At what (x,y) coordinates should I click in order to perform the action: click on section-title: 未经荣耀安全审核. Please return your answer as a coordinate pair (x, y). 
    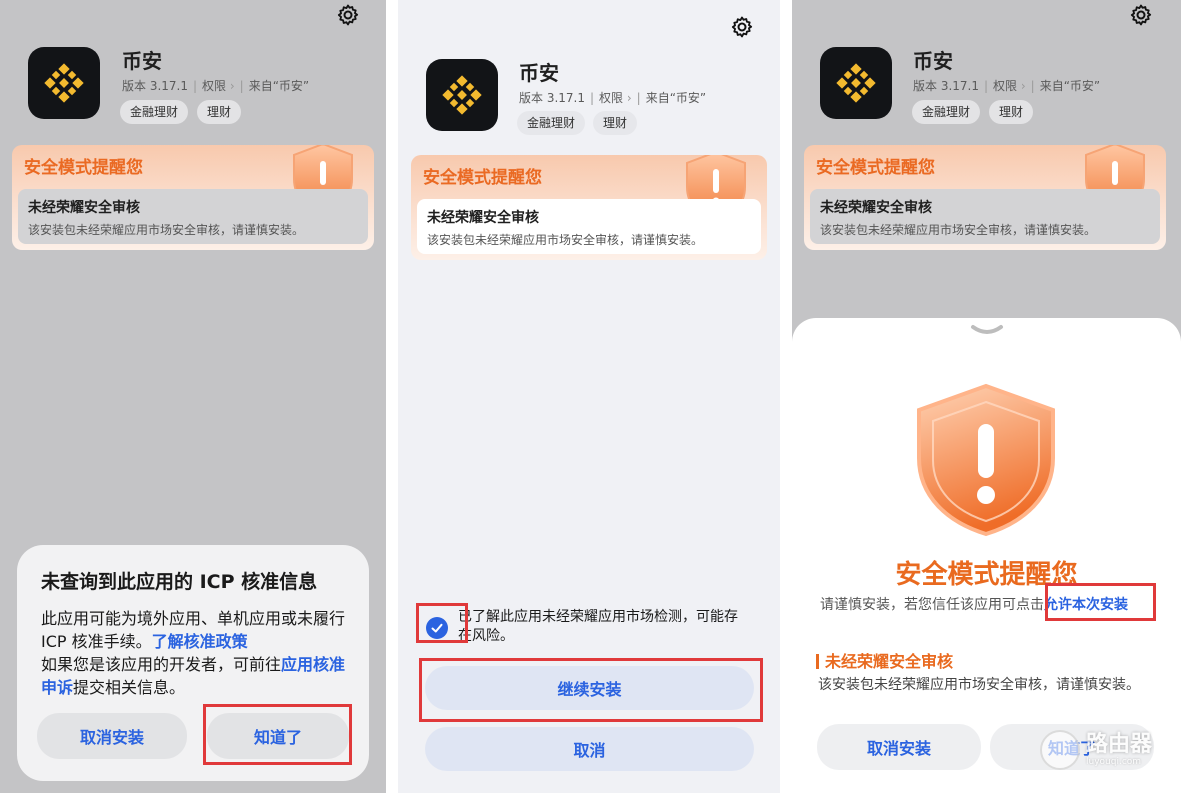
    Looking at the image, I should click on (889, 661).